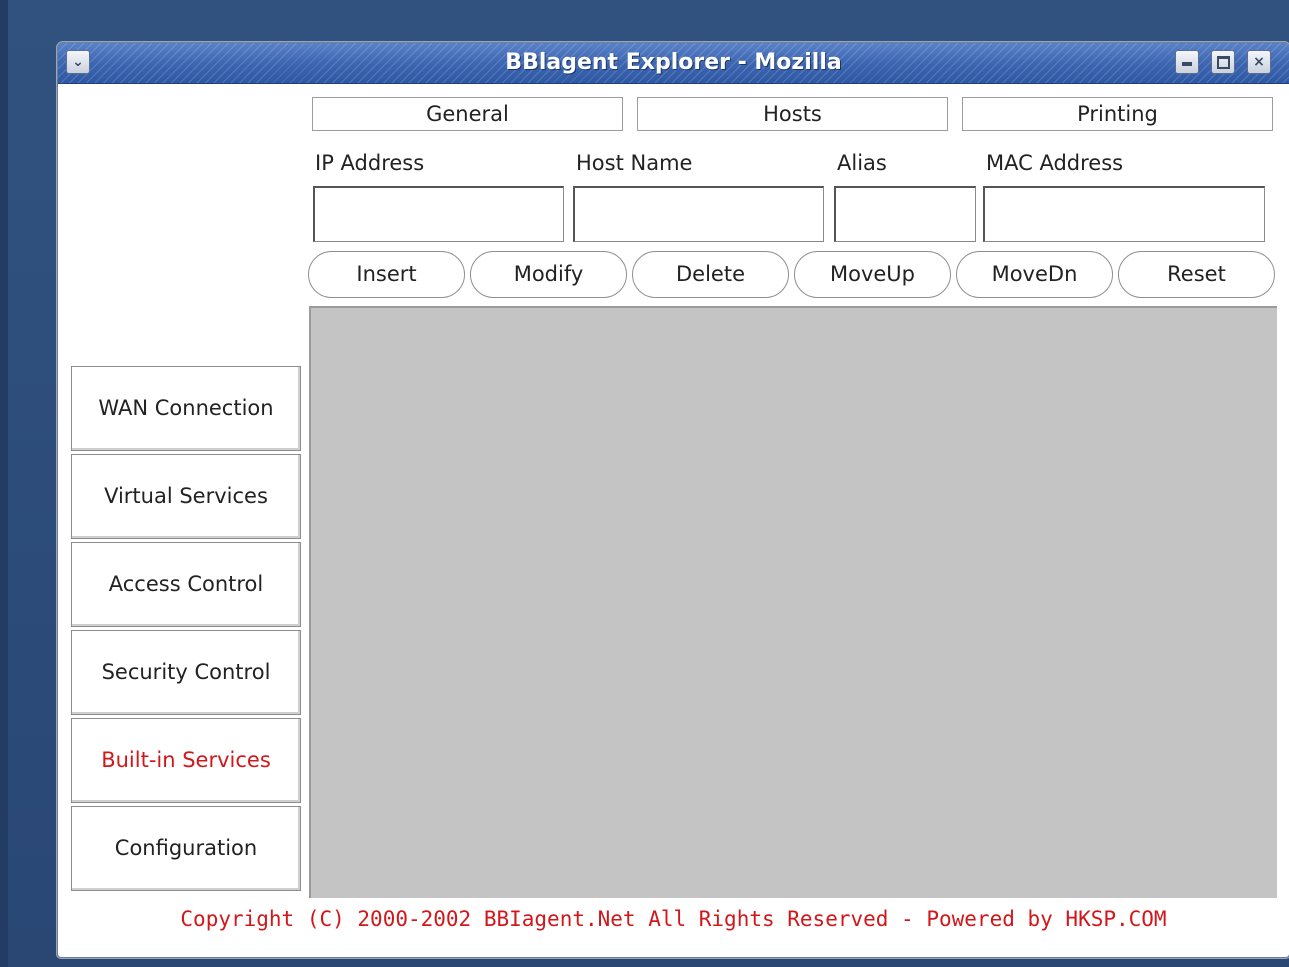  I want to click on movedn-button: MoveDn, so click(1034, 274).